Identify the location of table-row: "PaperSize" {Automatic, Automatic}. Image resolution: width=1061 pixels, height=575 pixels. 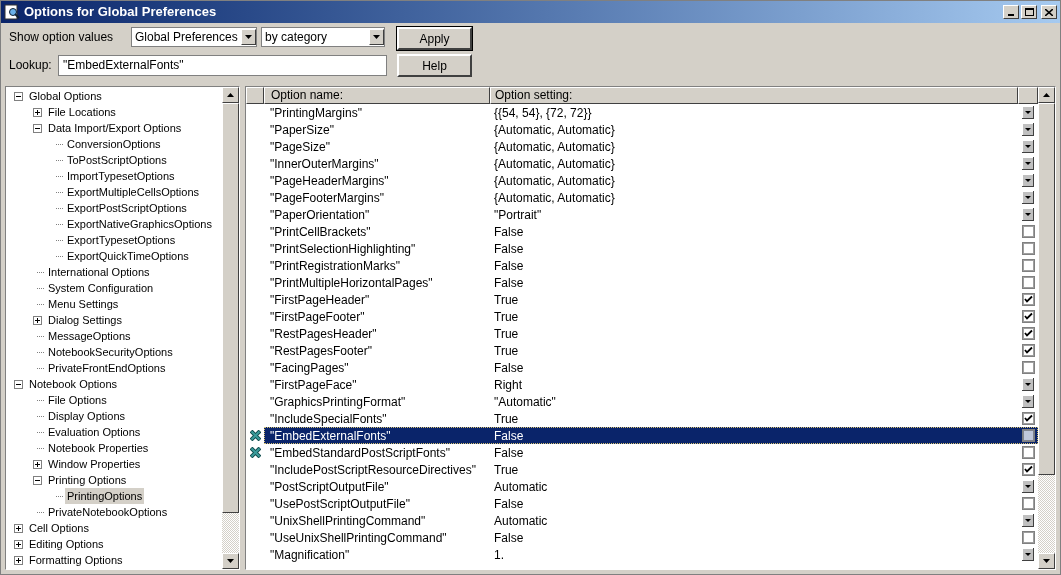
(651, 129).